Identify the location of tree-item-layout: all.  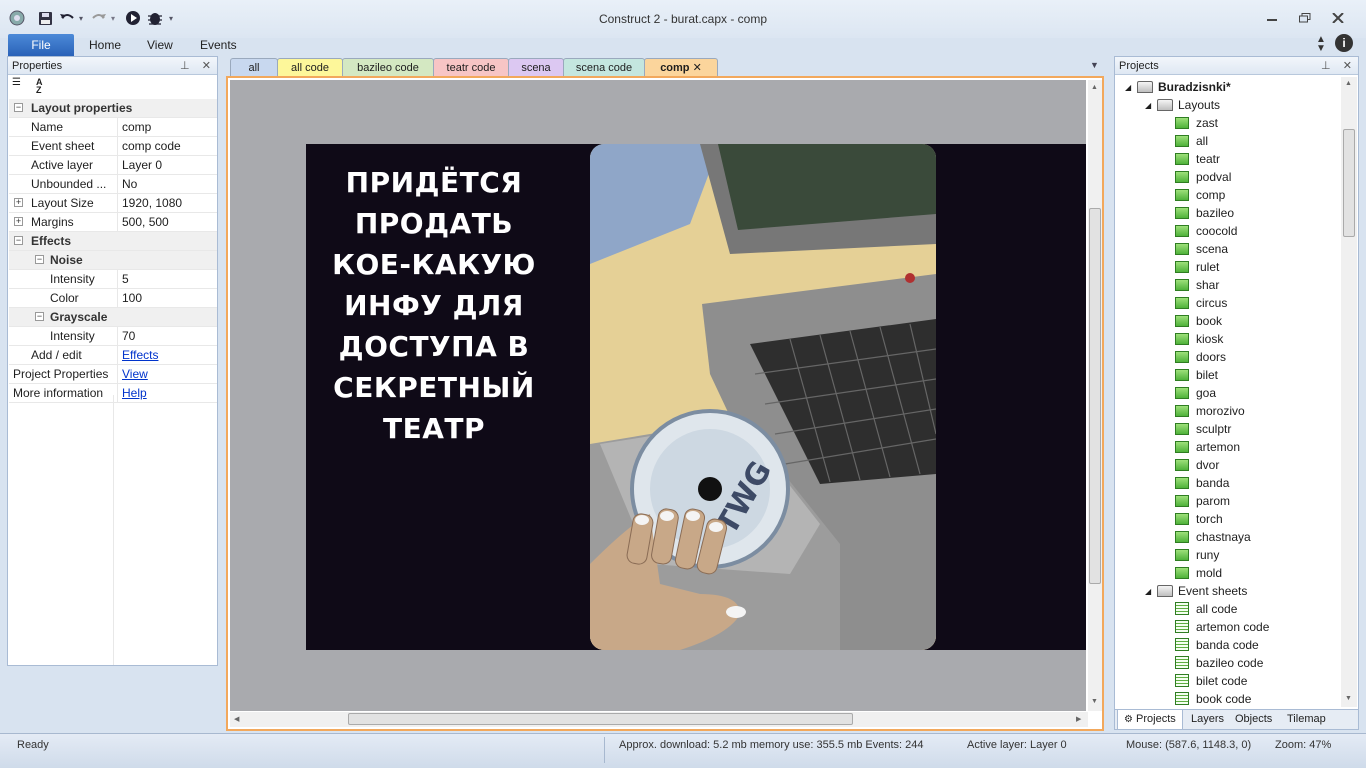
(1191, 141).